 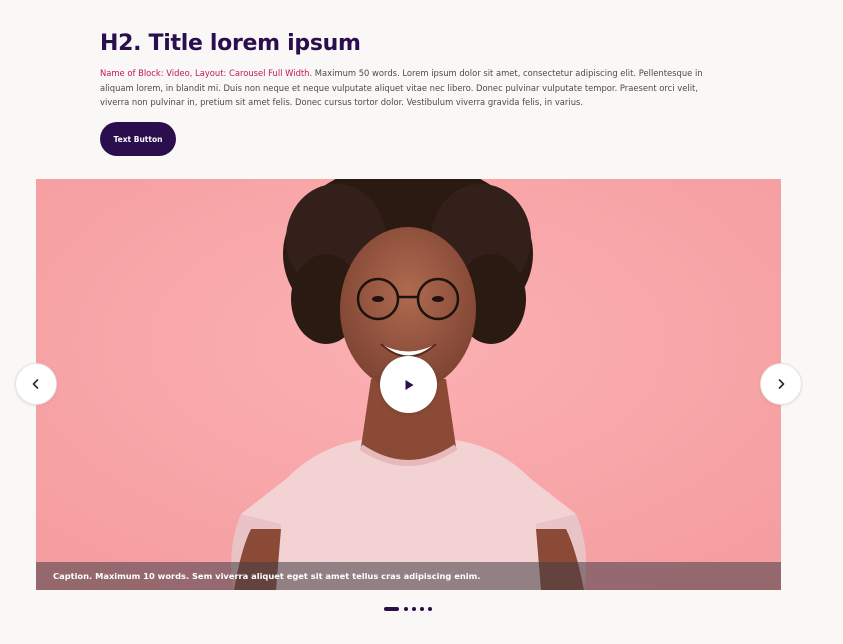 What do you see at coordinates (230, 43) in the screenshot?
I see `page-title: H2. Title lorem ipsum` at bounding box center [230, 43].